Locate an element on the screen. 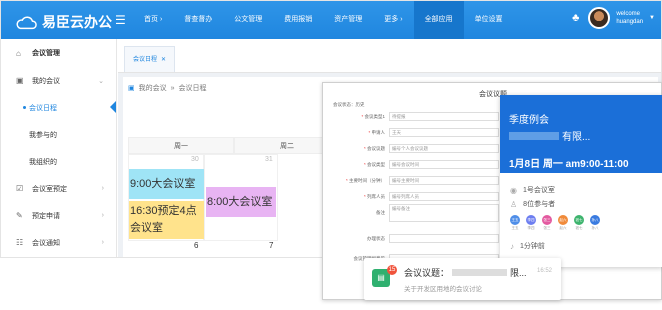 The width and height of the screenshot is (662, 310). sidebar-item-booking-request: ✎ 预定申请 › is located at coordinates (58, 215).